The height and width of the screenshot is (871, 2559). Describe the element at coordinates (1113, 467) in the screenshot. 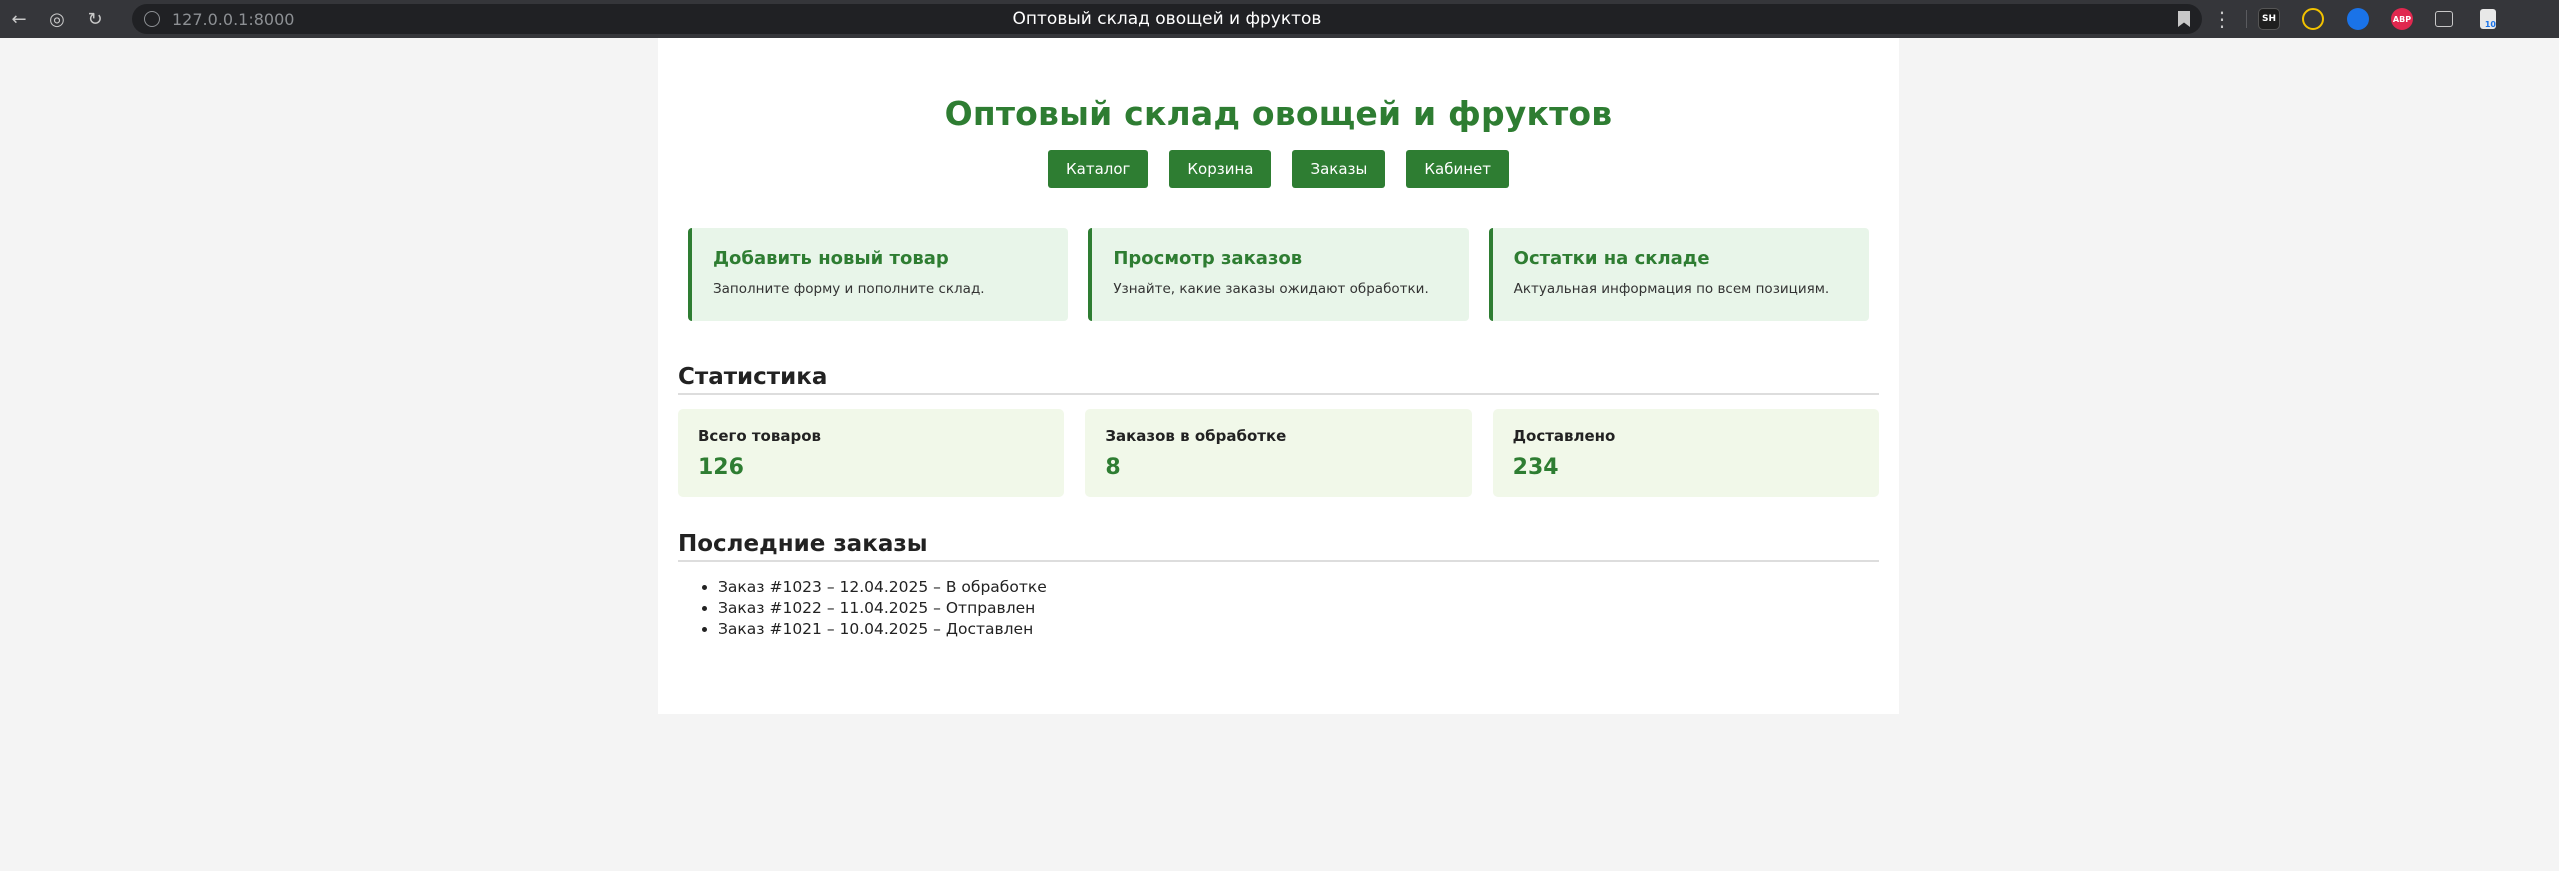

I see `stat-value: 8` at that location.